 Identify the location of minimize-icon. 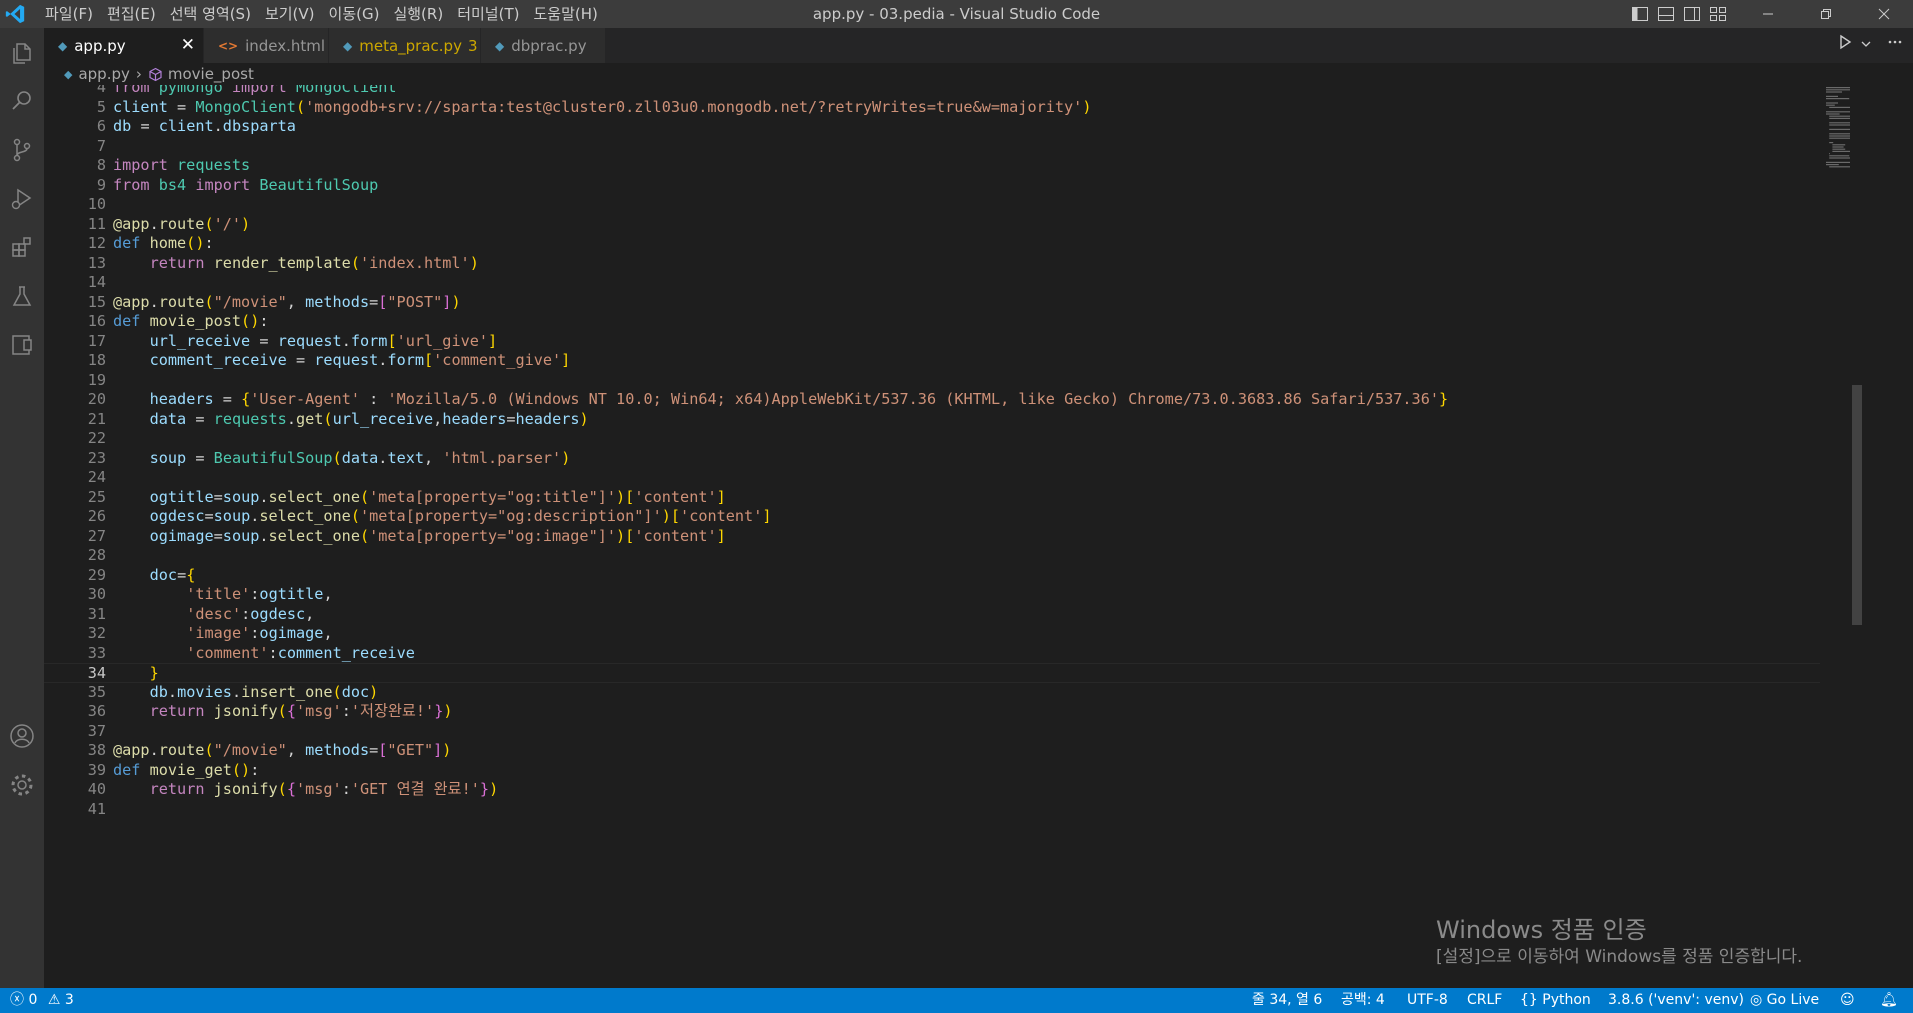
(1768, 14).